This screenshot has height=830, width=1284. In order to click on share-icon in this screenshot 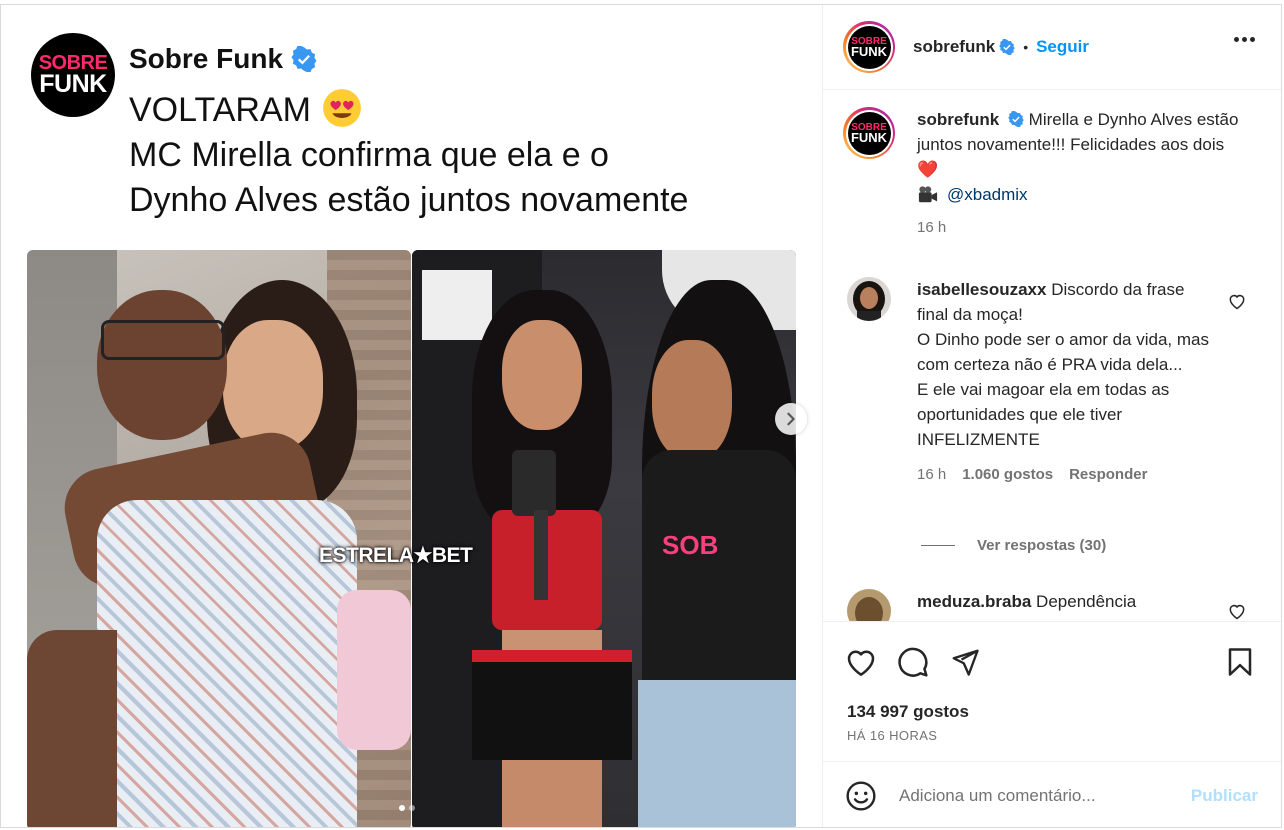, I will do `click(965, 662)`.